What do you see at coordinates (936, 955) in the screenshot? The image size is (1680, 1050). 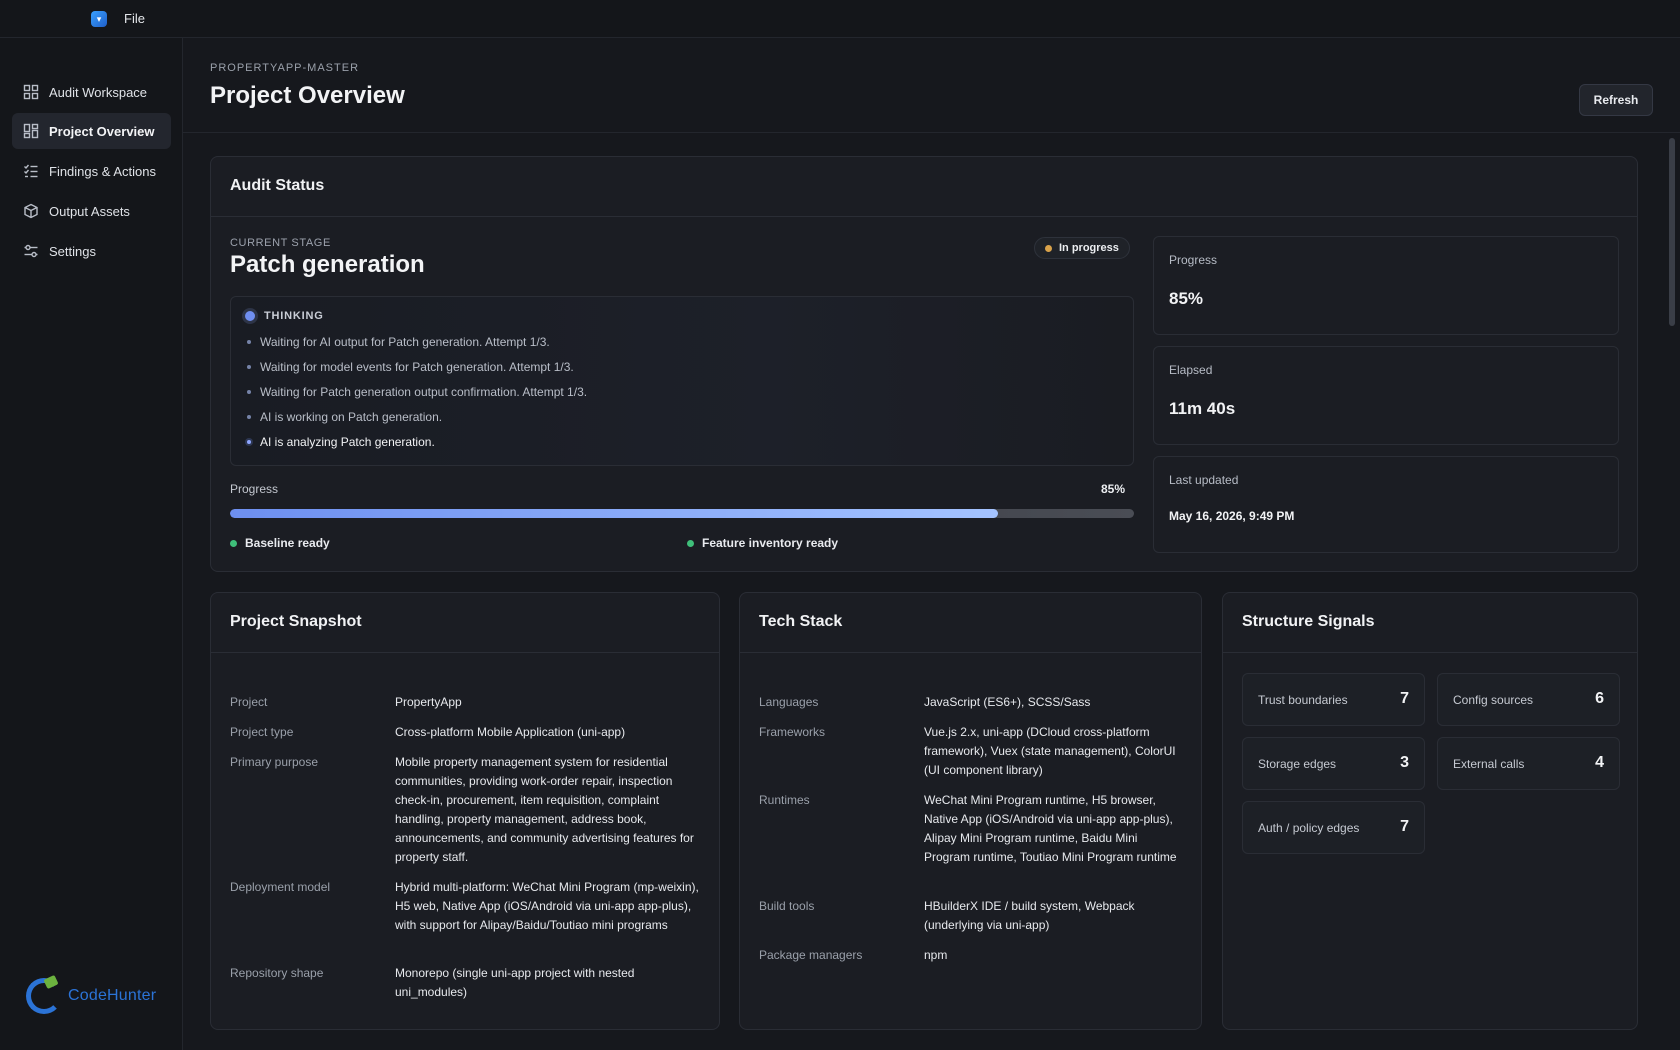 I see `field-value: npm` at bounding box center [936, 955].